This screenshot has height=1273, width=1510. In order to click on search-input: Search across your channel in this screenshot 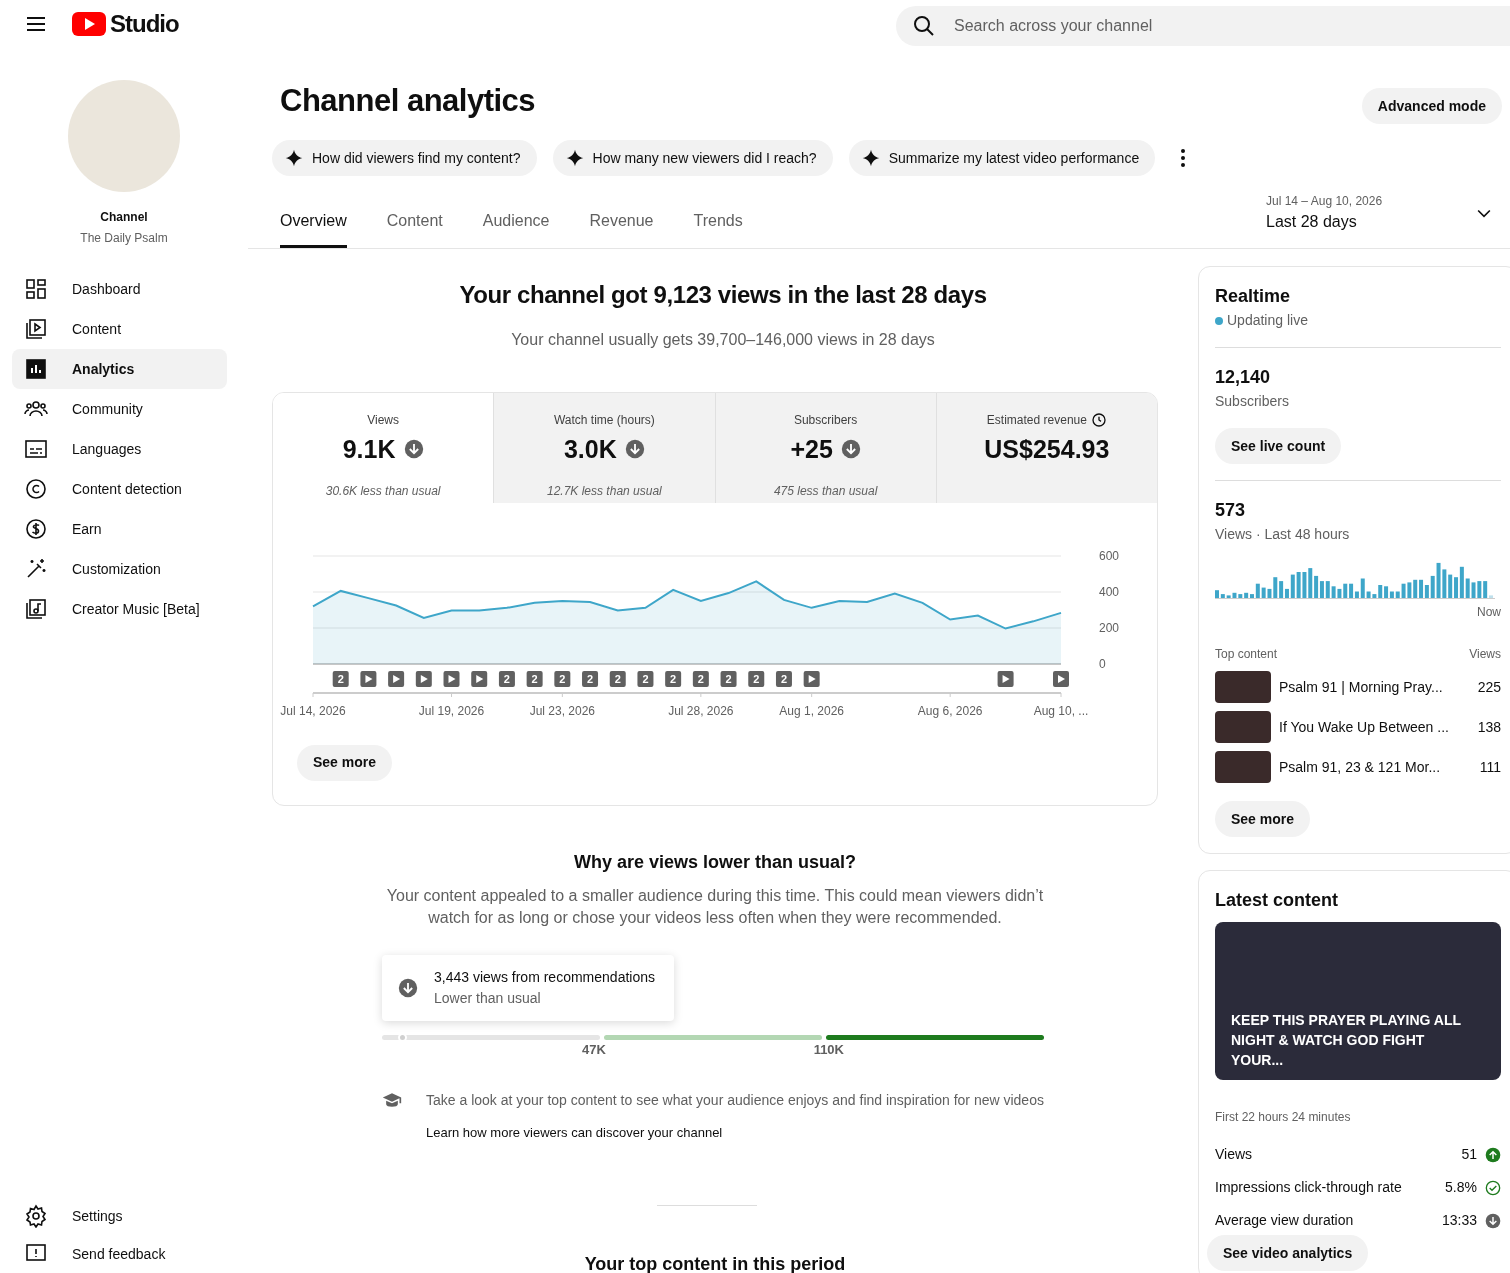, I will do `click(1231, 26)`.